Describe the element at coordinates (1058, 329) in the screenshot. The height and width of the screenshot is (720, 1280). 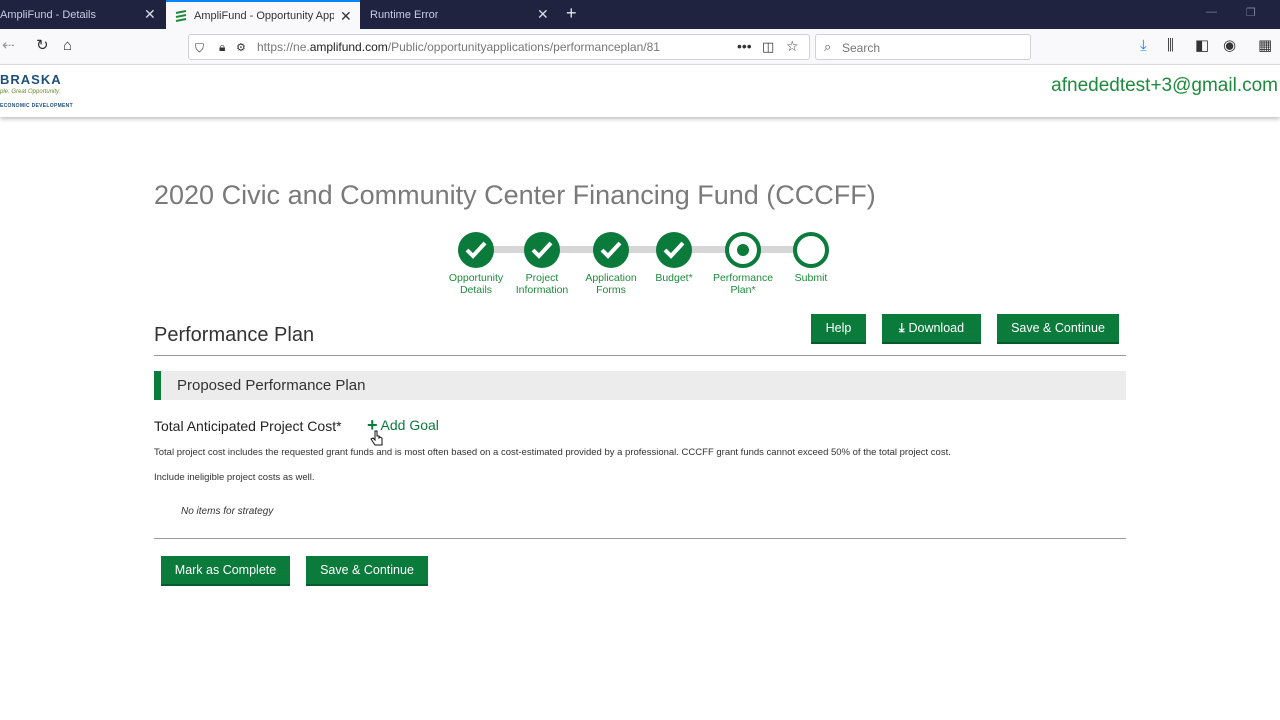
I see `save-continue-top-button: Save & Continue` at that location.